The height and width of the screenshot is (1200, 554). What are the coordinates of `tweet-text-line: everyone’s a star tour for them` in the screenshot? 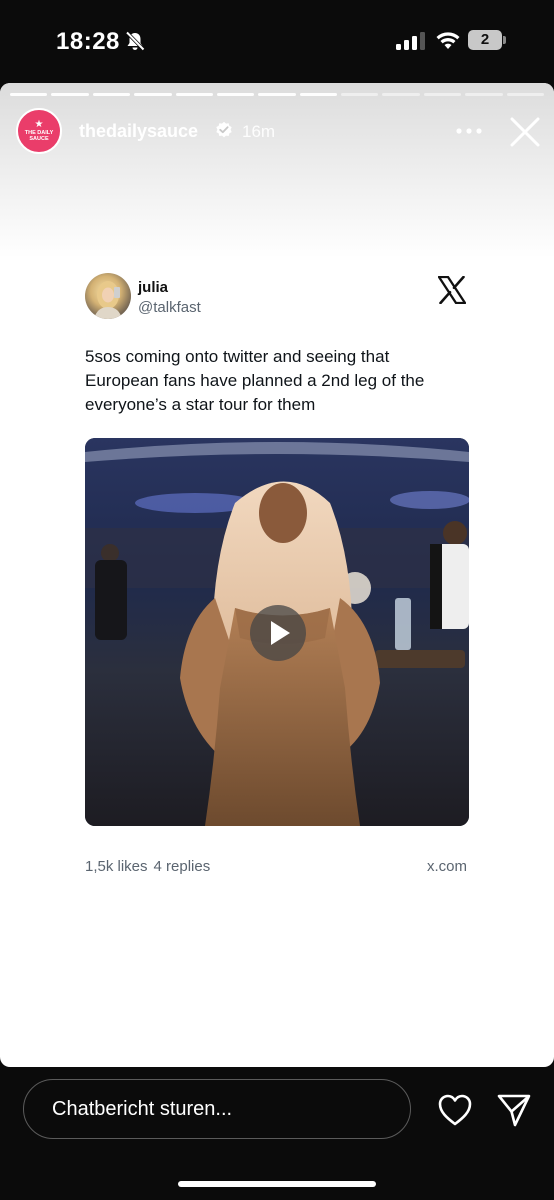 It's located at (200, 404).